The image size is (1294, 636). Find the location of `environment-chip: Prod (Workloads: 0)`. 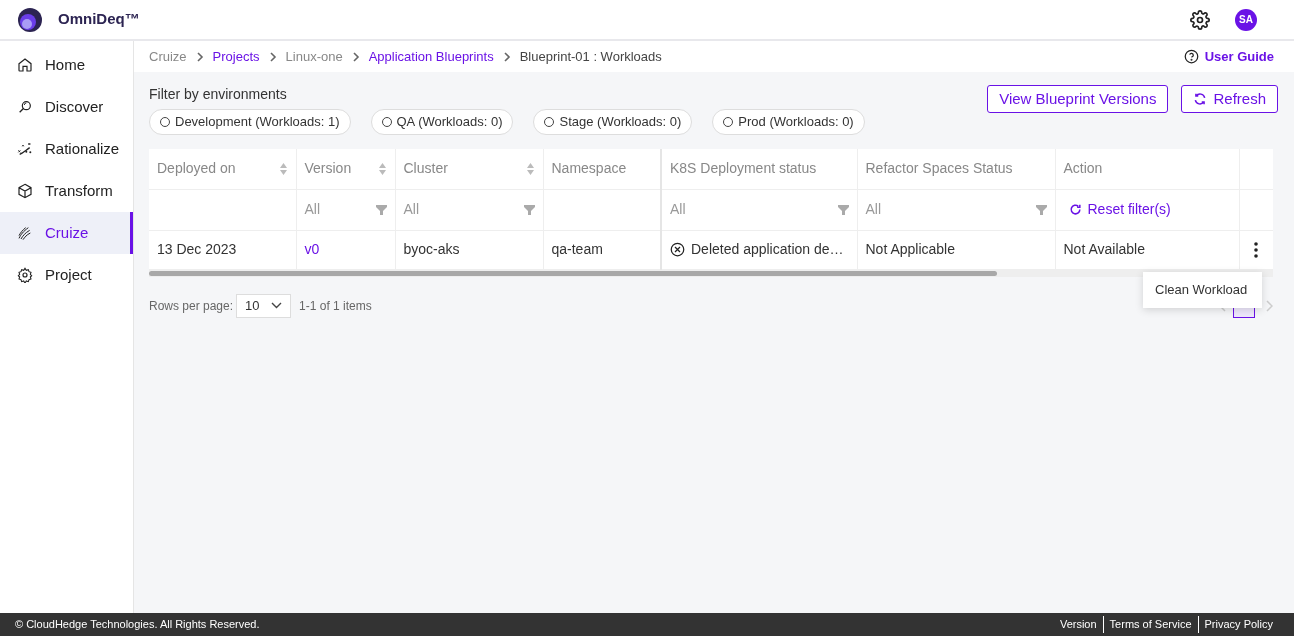

environment-chip: Prod (Workloads: 0) is located at coordinates (788, 122).